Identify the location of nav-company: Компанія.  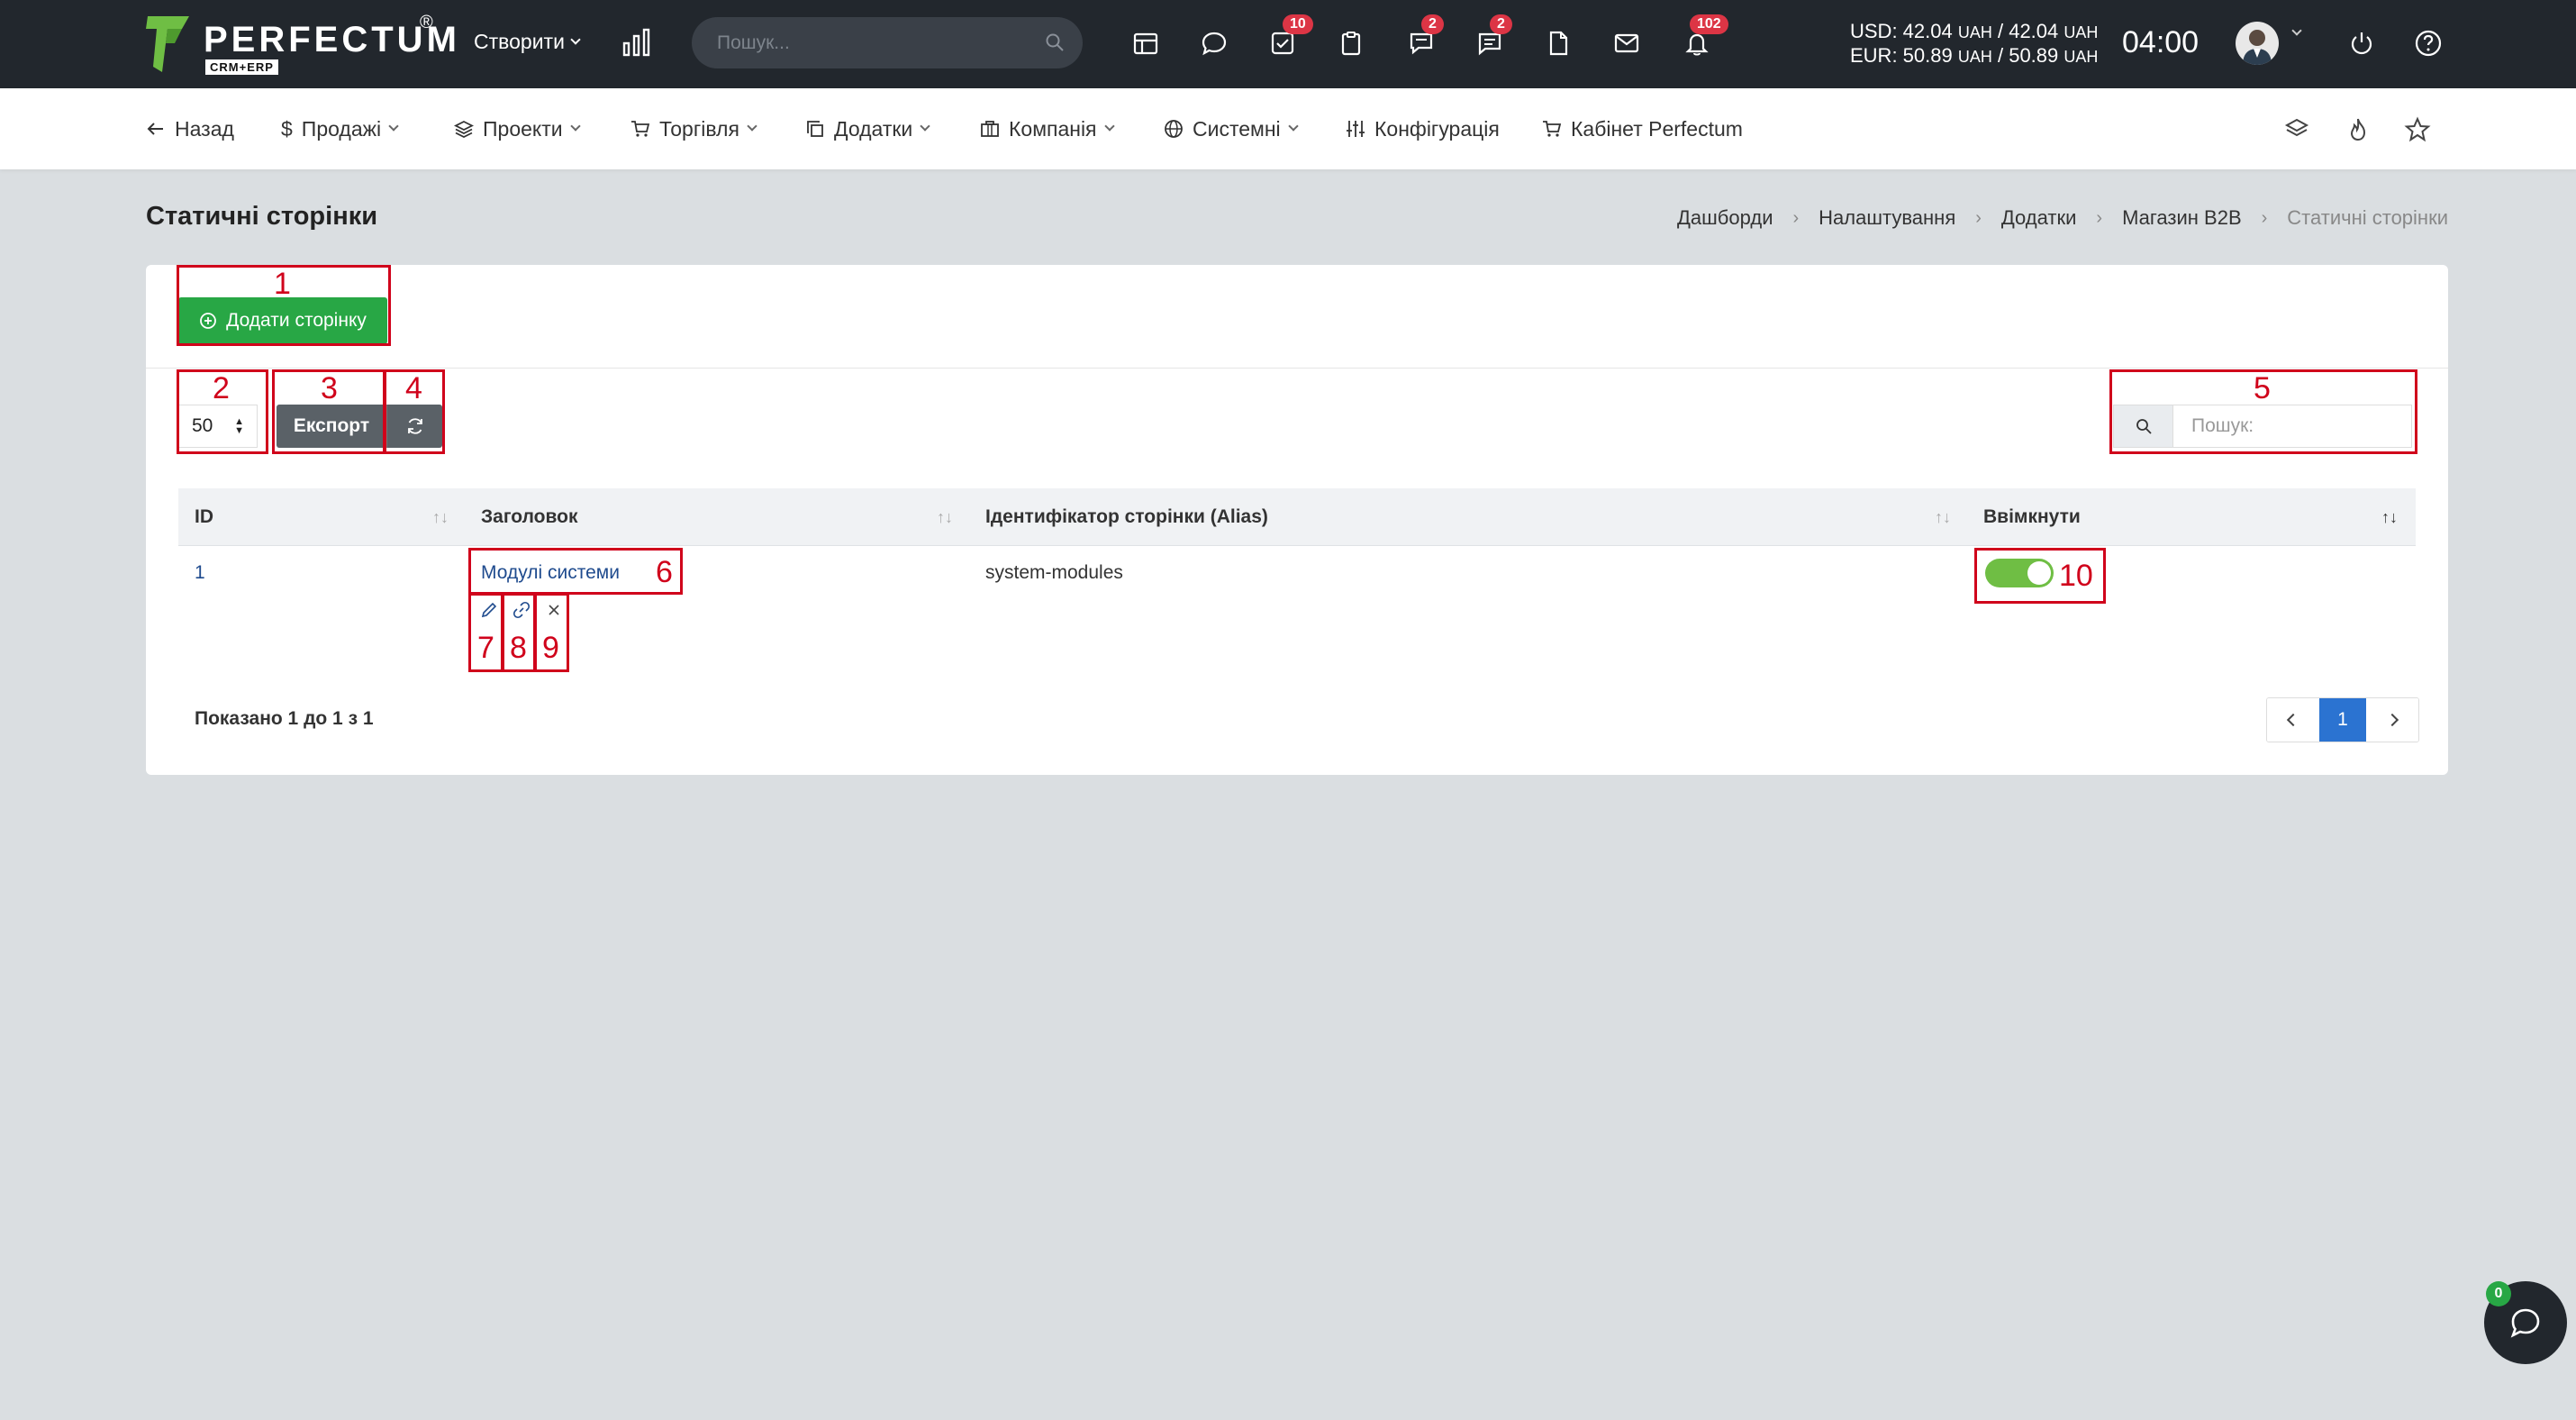
(1048, 128).